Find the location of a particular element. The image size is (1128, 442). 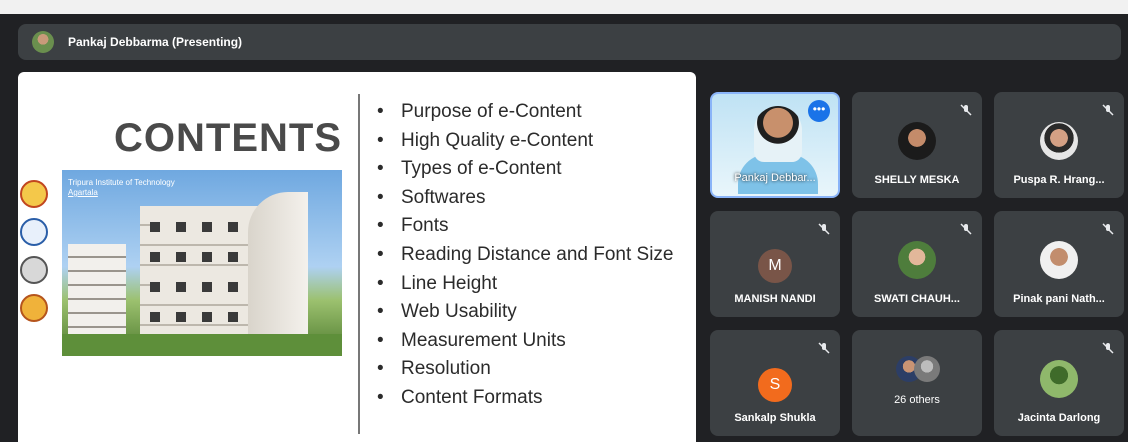

building-left is located at coordinates (97, 290).